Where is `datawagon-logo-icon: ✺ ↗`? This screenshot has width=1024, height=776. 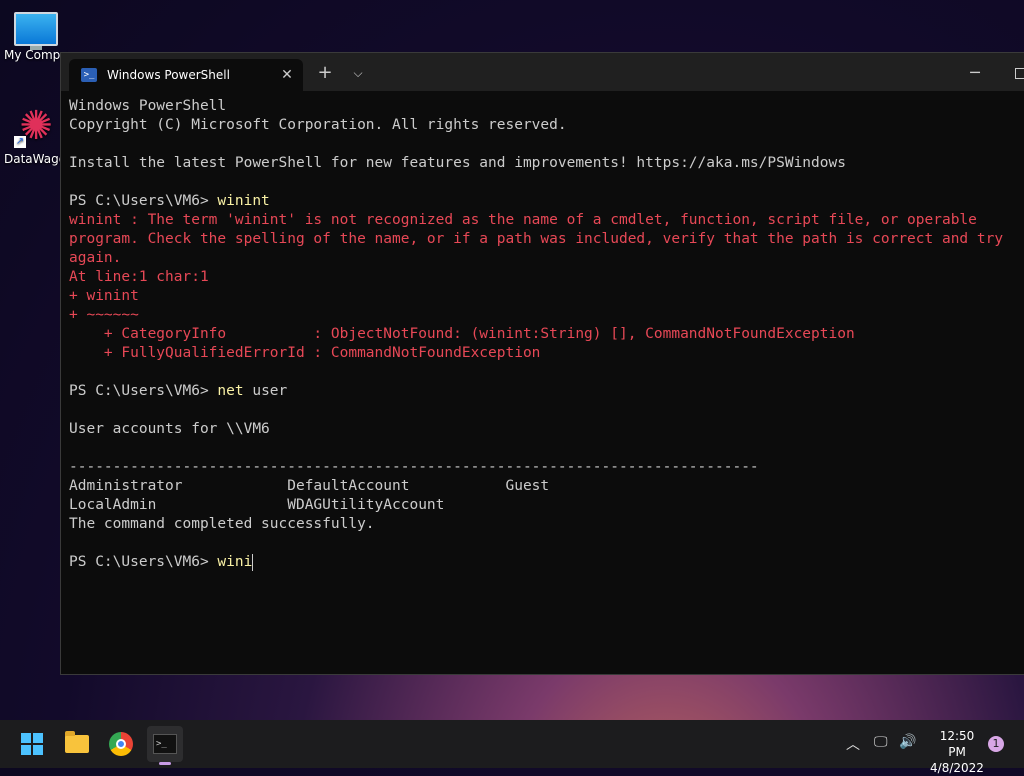
datawagon-logo-icon: ✺ ↗ is located at coordinates (33, 126).